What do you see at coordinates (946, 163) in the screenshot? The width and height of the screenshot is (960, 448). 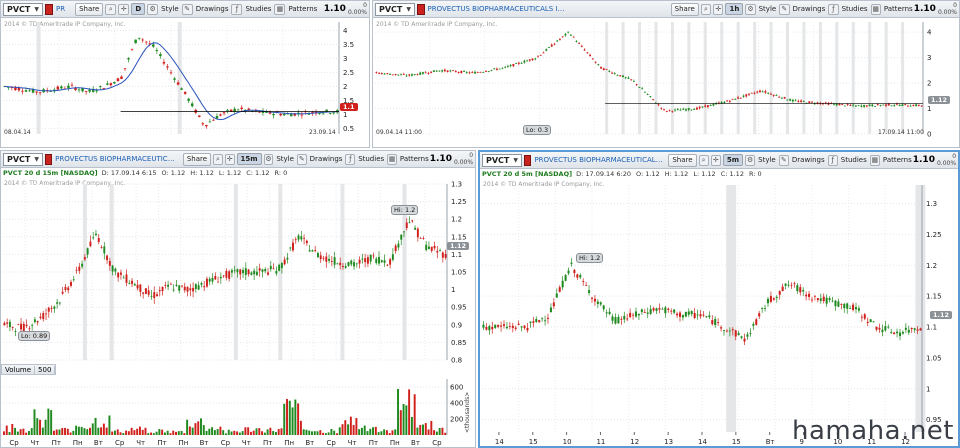 I see `change-pct: 0.00%` at bounding box center [946, 163].